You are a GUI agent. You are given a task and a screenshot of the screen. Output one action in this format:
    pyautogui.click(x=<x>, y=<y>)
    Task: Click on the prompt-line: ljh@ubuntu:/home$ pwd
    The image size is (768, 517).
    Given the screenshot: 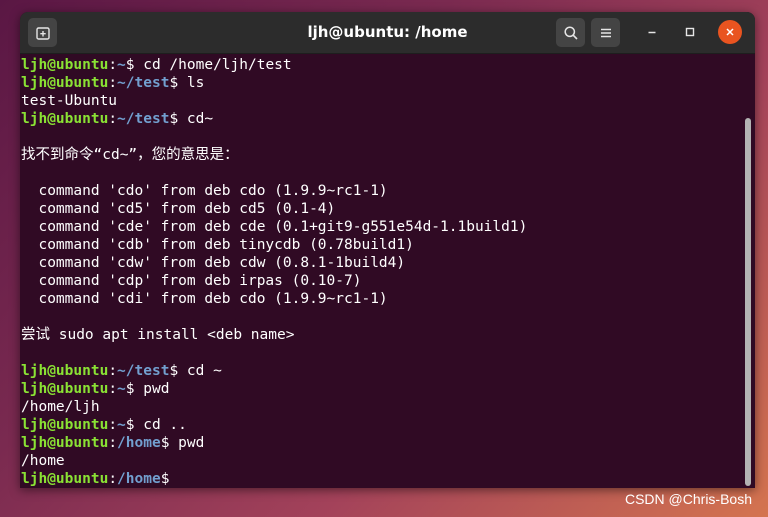 What is the action you would take?
    pyautogui.click(x=381, y=443)
    